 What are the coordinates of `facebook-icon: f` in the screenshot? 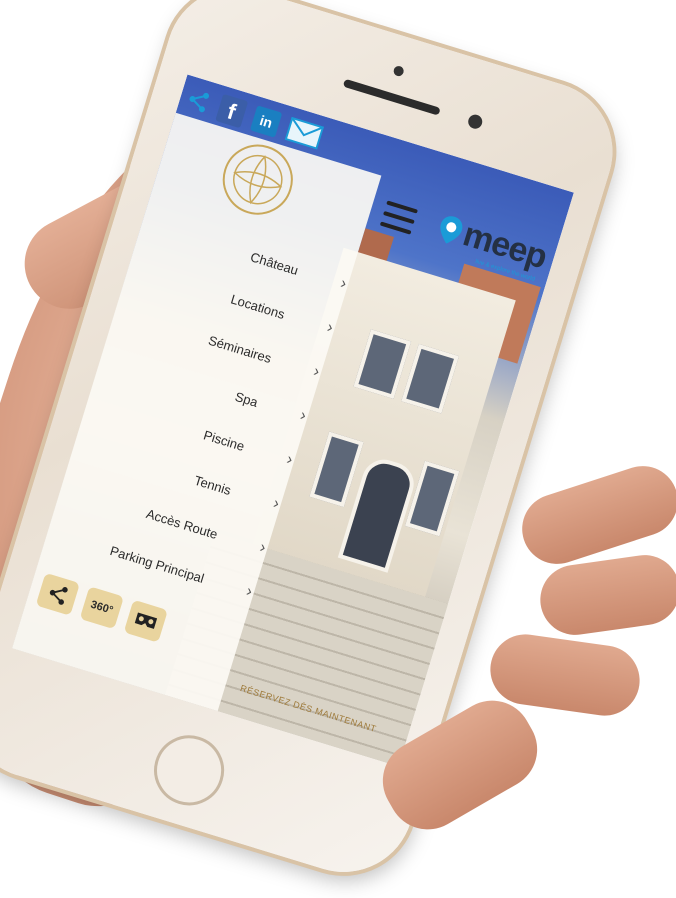 It's located at (232, 111).